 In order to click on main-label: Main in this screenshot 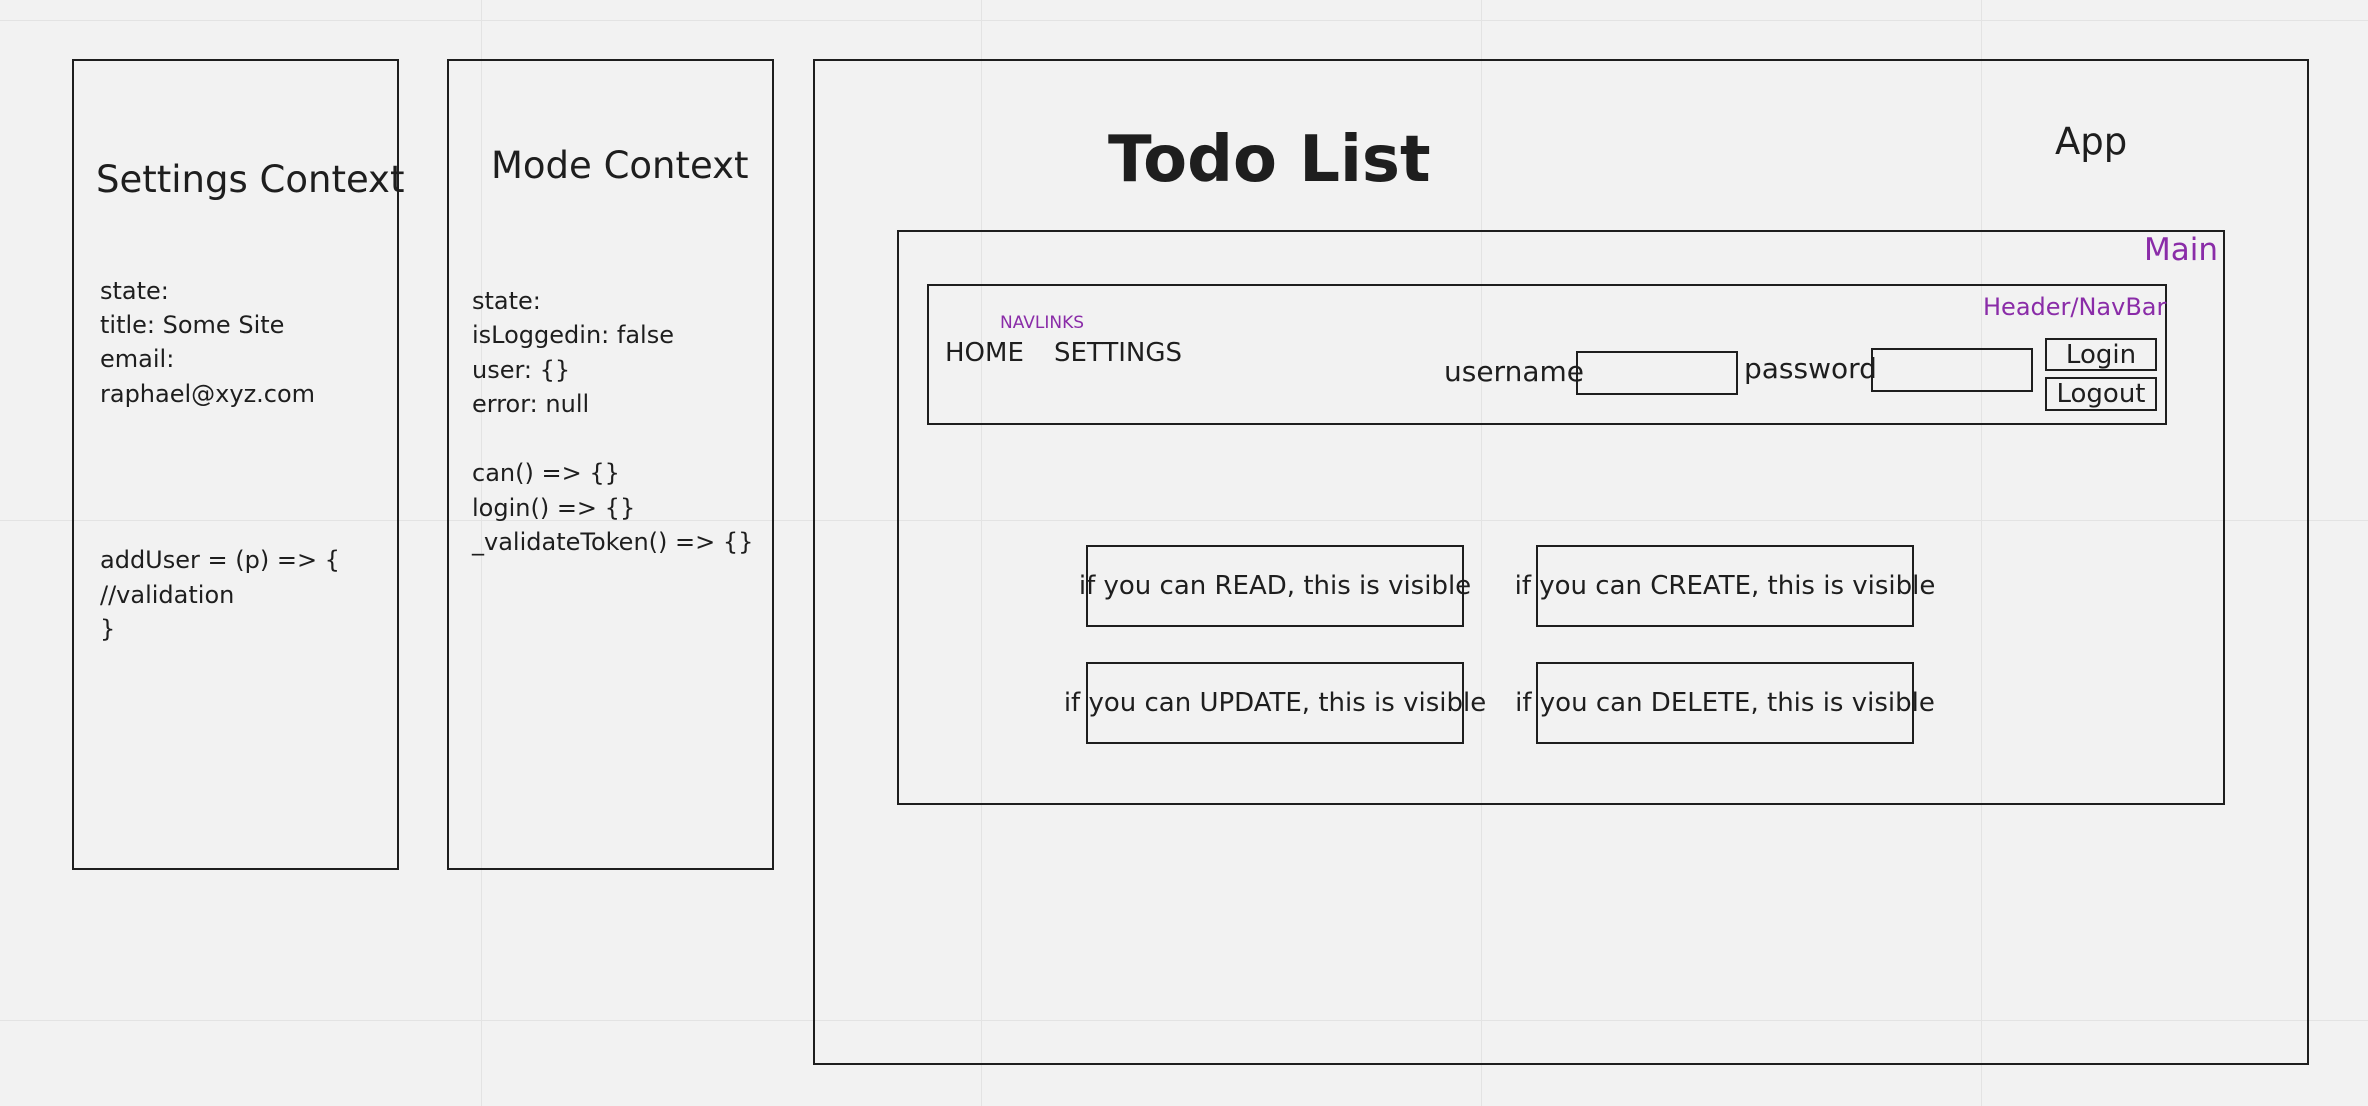, I will do `click(2181, 250)`.